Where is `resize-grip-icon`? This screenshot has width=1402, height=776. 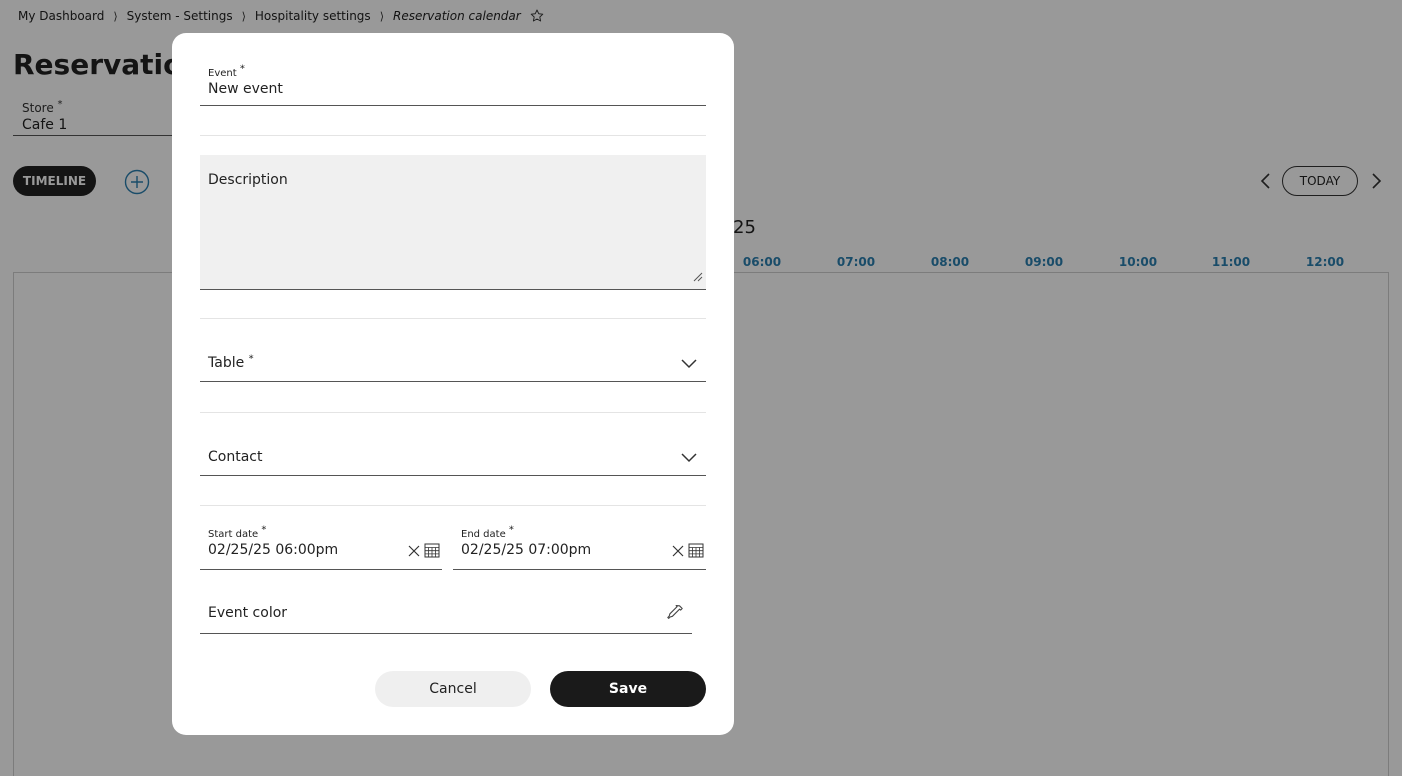 resize-grip-icon is located at coordinates (698, 277).